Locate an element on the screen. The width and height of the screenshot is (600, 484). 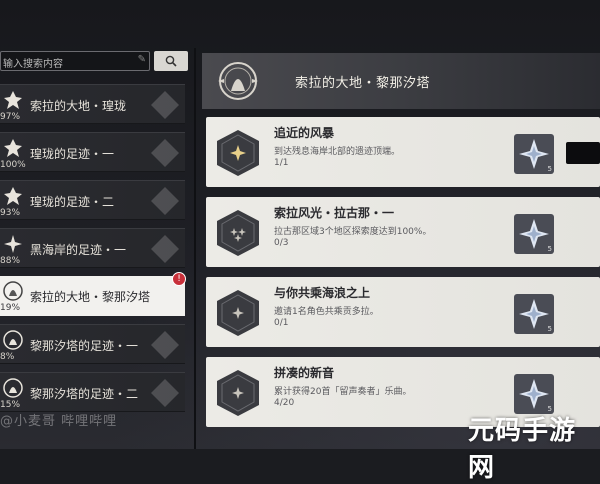
sidebar-item: 黎那汐塔的足迹・二 15% is located at coordinates (92, 392).